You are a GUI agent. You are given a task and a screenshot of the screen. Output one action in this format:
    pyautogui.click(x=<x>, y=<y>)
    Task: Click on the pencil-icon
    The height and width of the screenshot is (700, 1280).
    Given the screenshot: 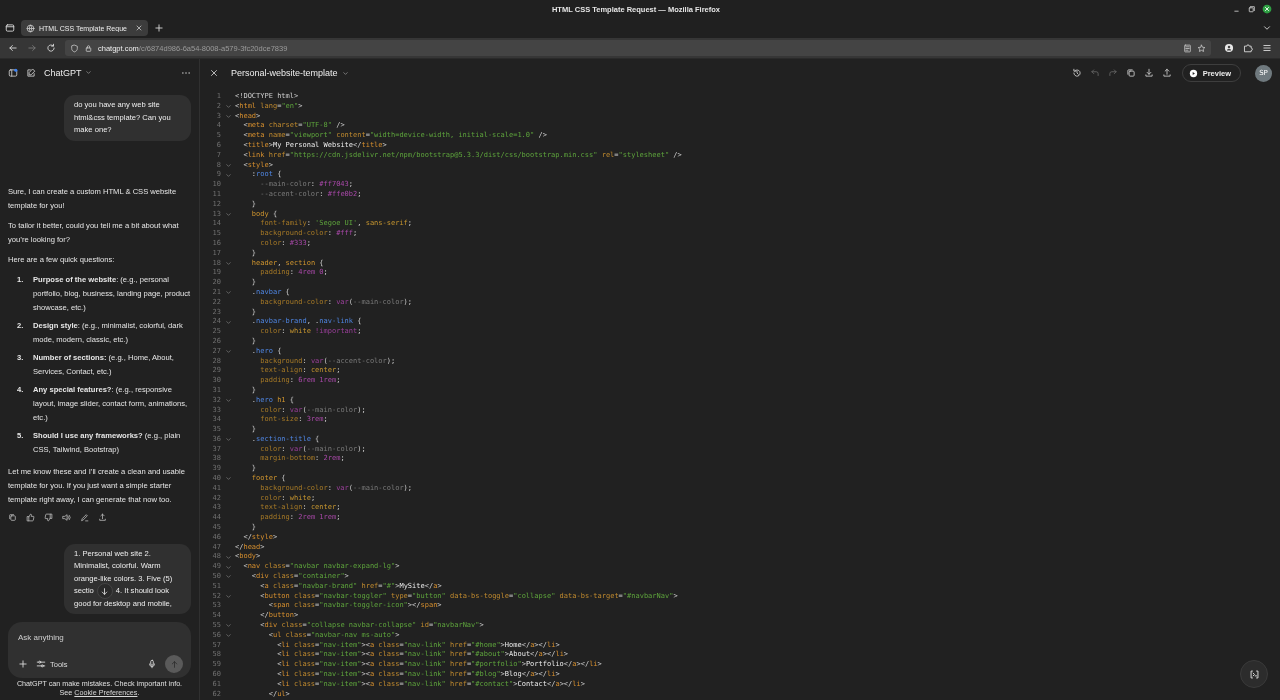 What is the action you would take?
    pyautogui.click(x=84, y=517)
    